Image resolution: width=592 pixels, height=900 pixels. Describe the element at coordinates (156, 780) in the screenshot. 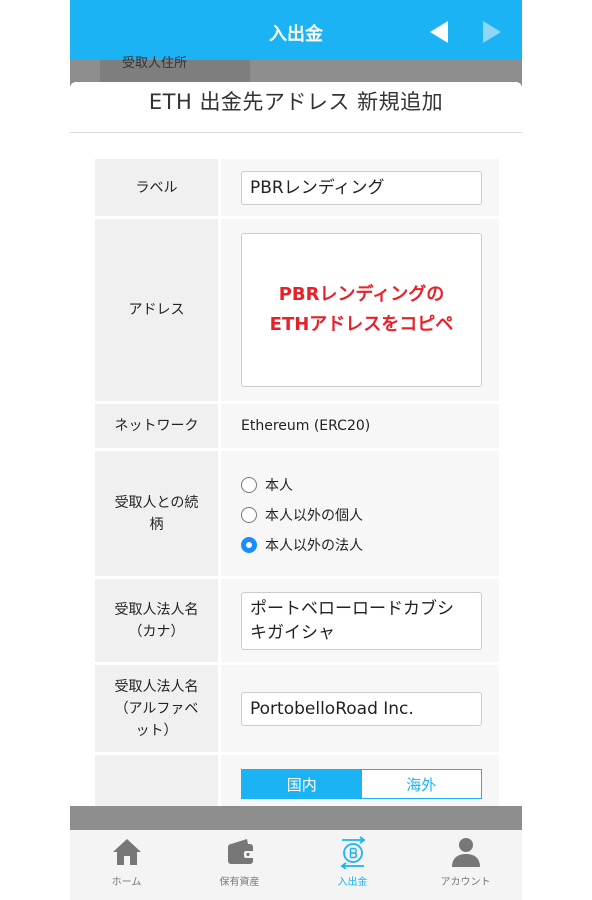

I see `location-field-label` at that location.